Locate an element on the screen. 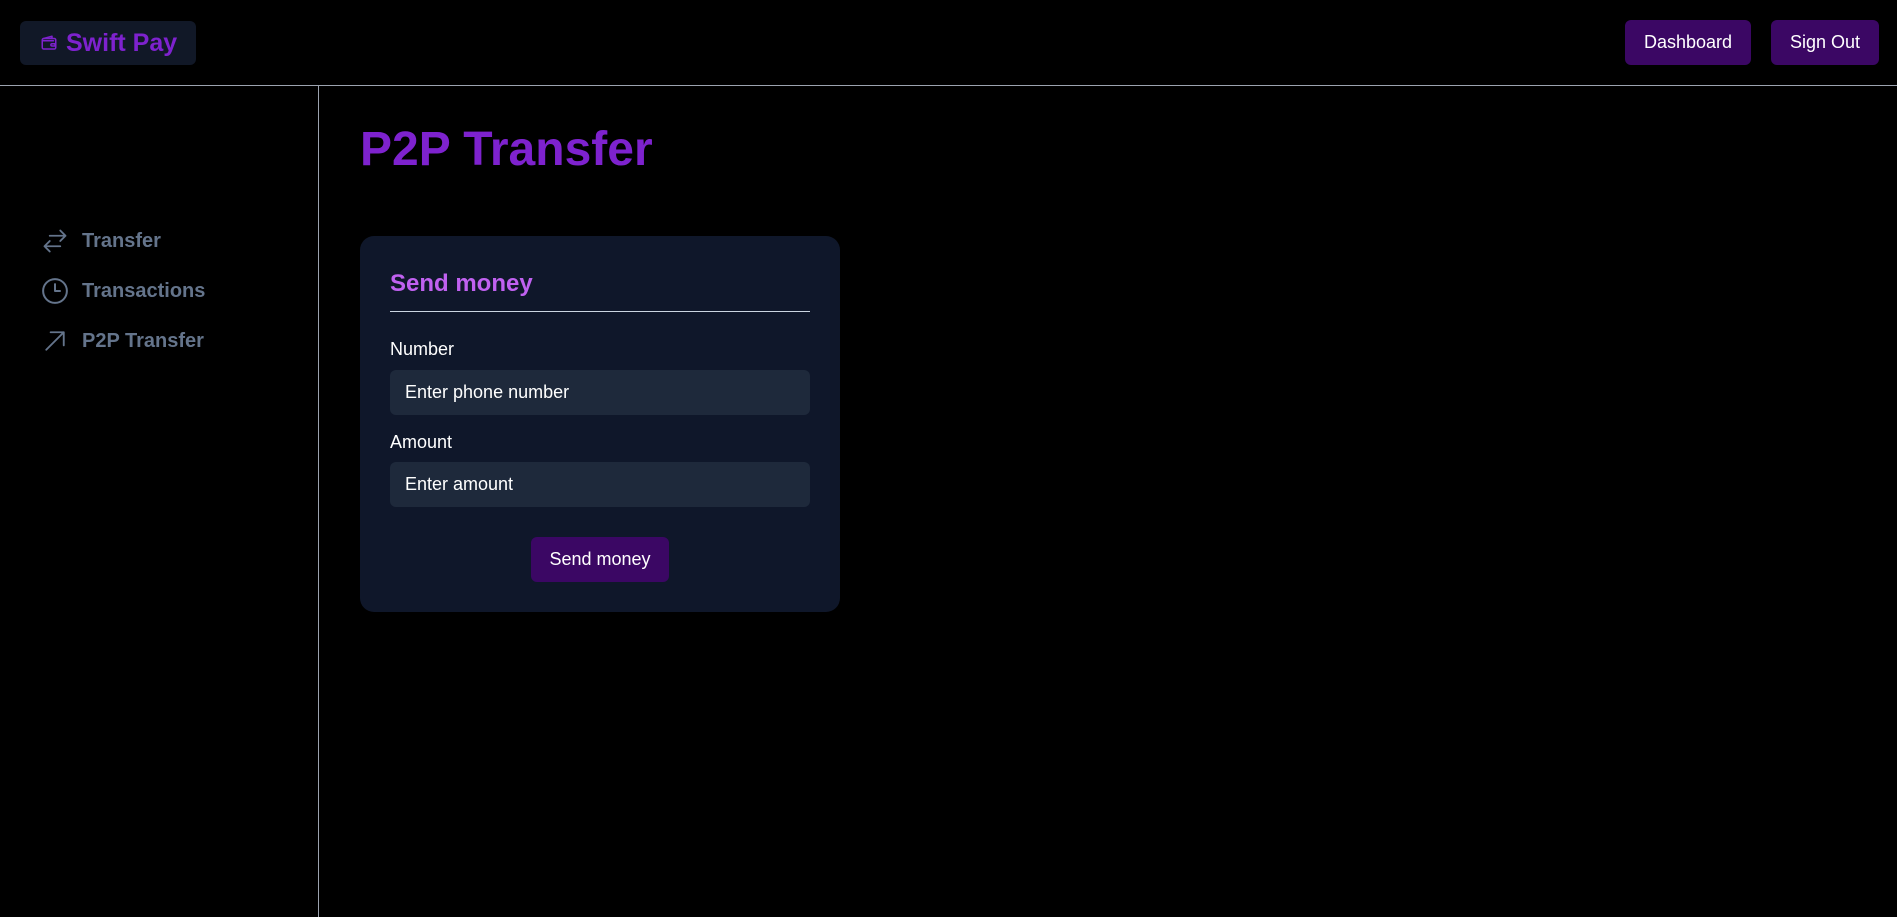  phone-number-input is located at coordinates (600, 392).